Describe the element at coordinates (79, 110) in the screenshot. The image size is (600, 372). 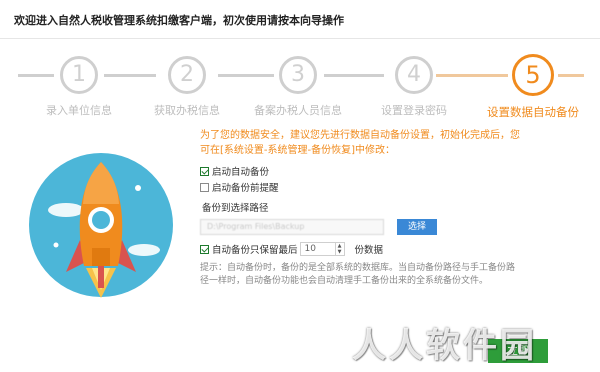
I see `step-1-label: 录入单位信息` at that location.